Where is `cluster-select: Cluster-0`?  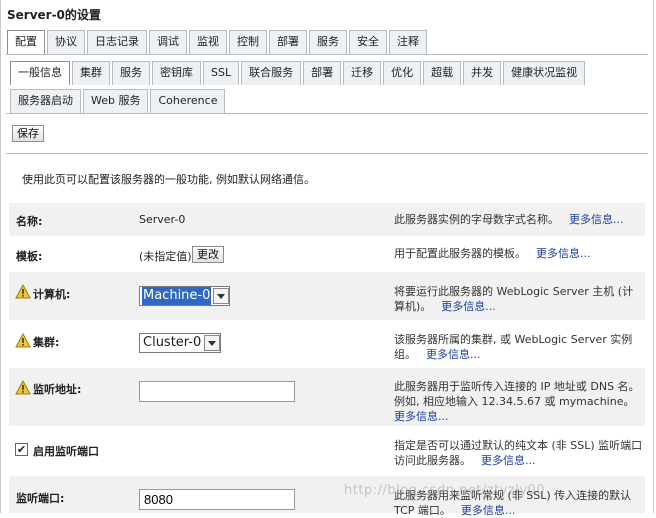
cluster-select: Cluster-0 is located at coordinates (180, 343).